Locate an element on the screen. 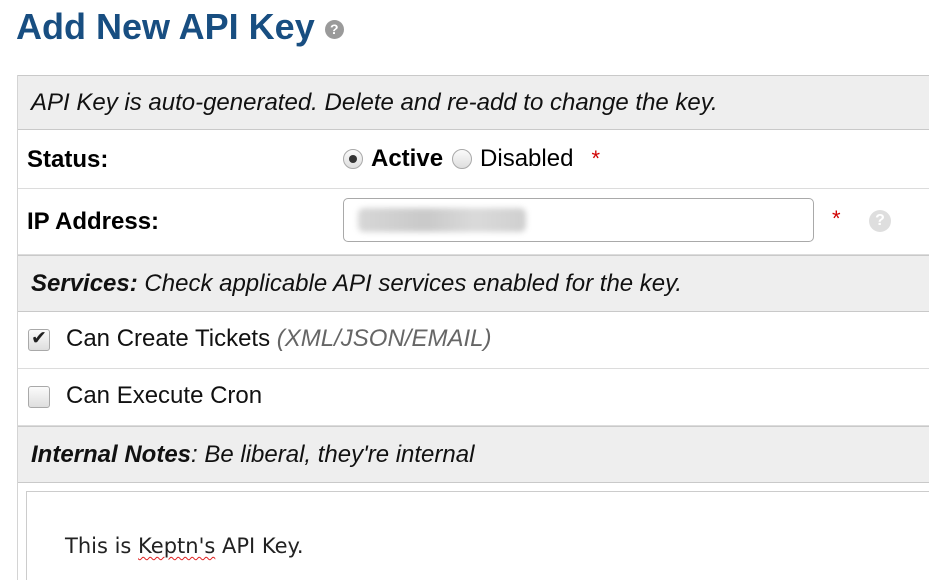 The height and width of the screenshot is (580, 929). checkmark-icon: ✔ is located at coordinates (39, 338).